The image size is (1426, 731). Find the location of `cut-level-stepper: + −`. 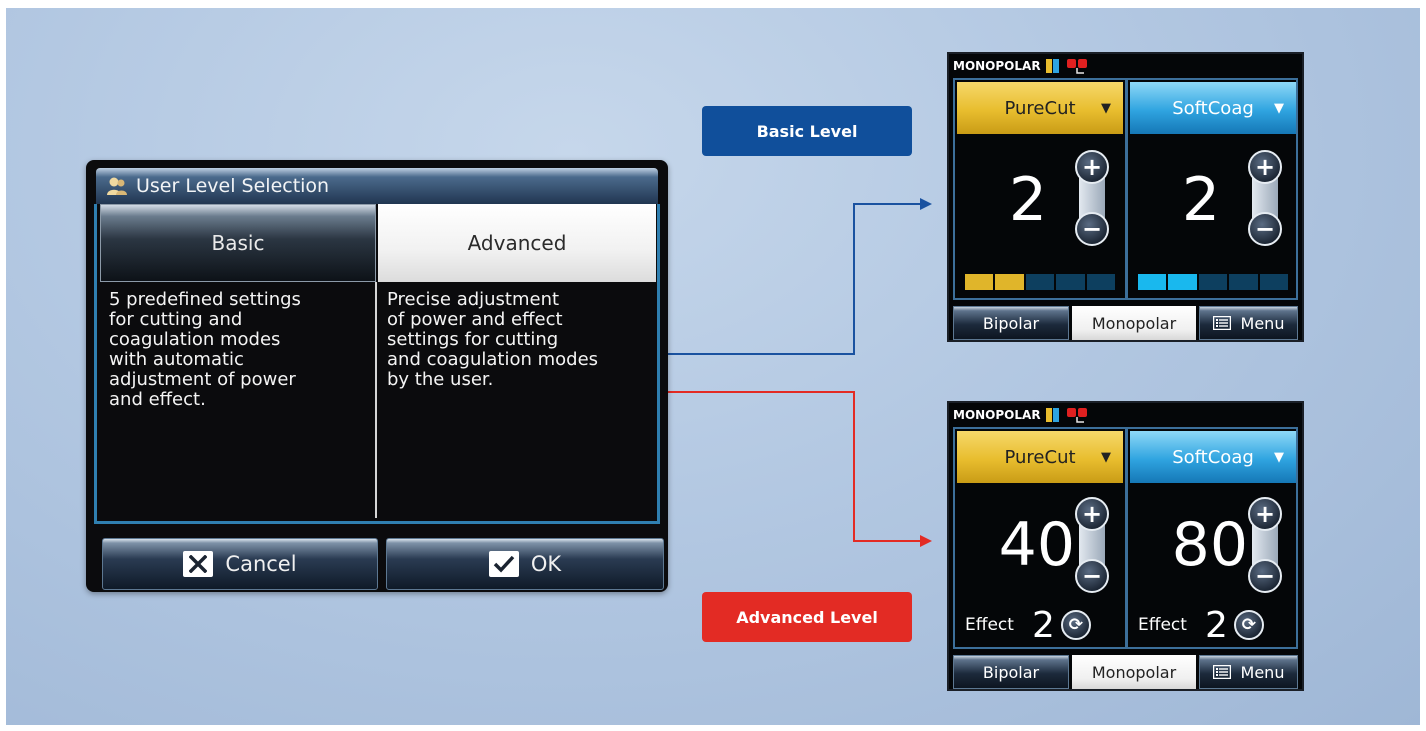

cut-level-stepper: + − is located at coordinates (1092, 200).